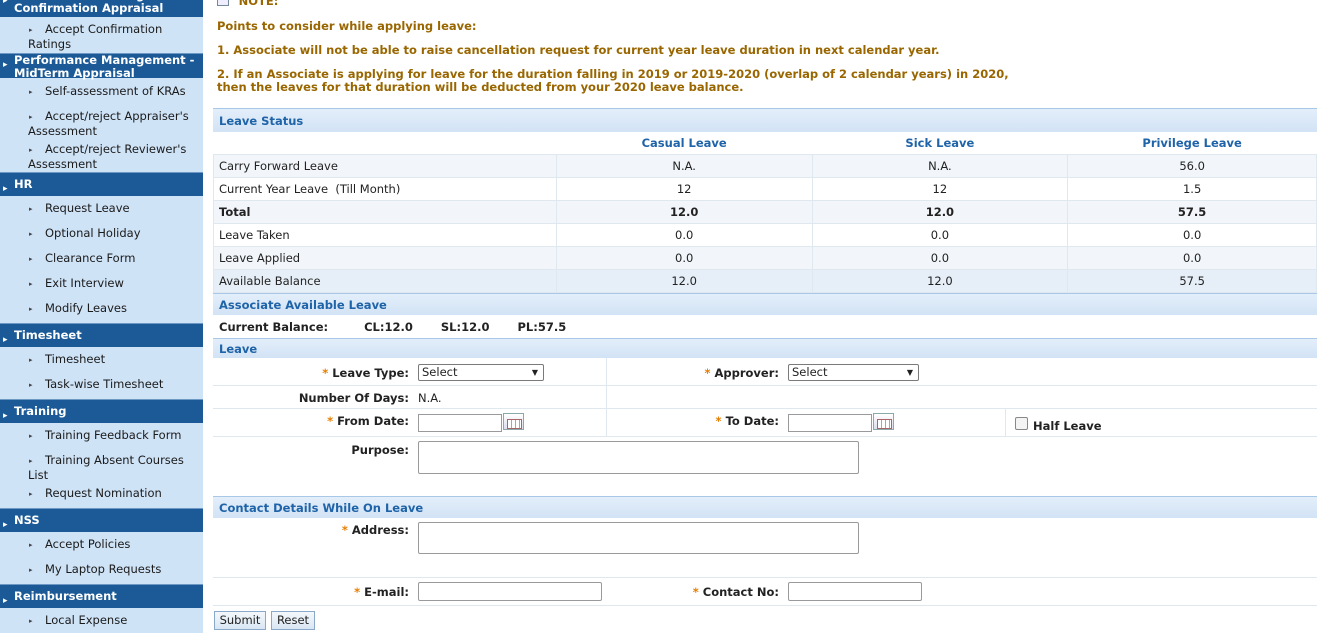  What do you see at coordinates (380, 530) in the screenshot?
I see `address-label-text: Address:` at bounding box center [380, 530].